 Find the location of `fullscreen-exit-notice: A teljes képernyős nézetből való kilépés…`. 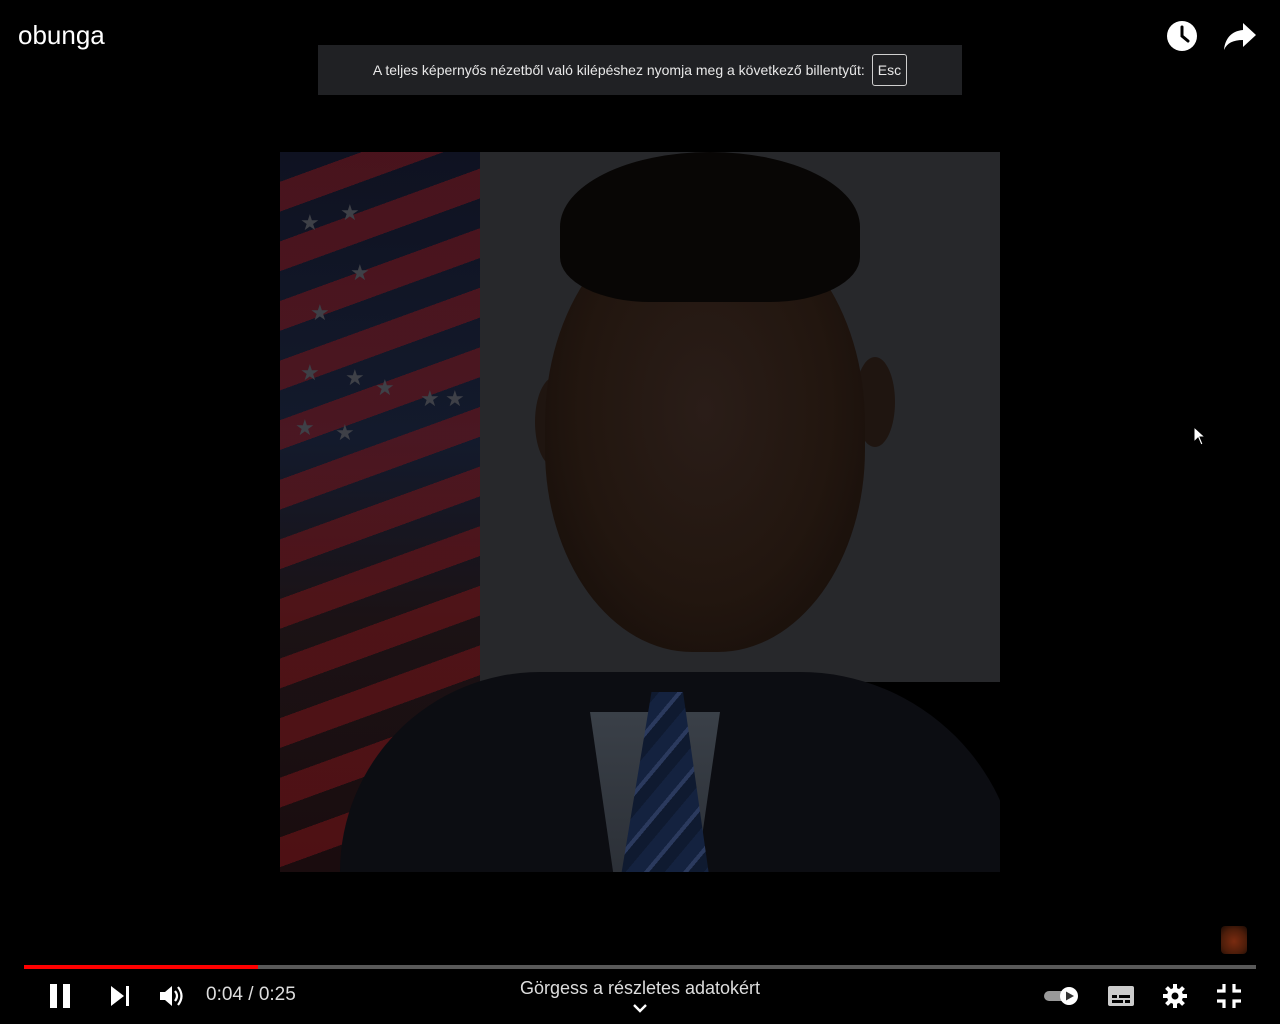

fullscreen-exit-notice: A teljes képernyős nézetből való kilépés… is located at coordinates (640, 70).